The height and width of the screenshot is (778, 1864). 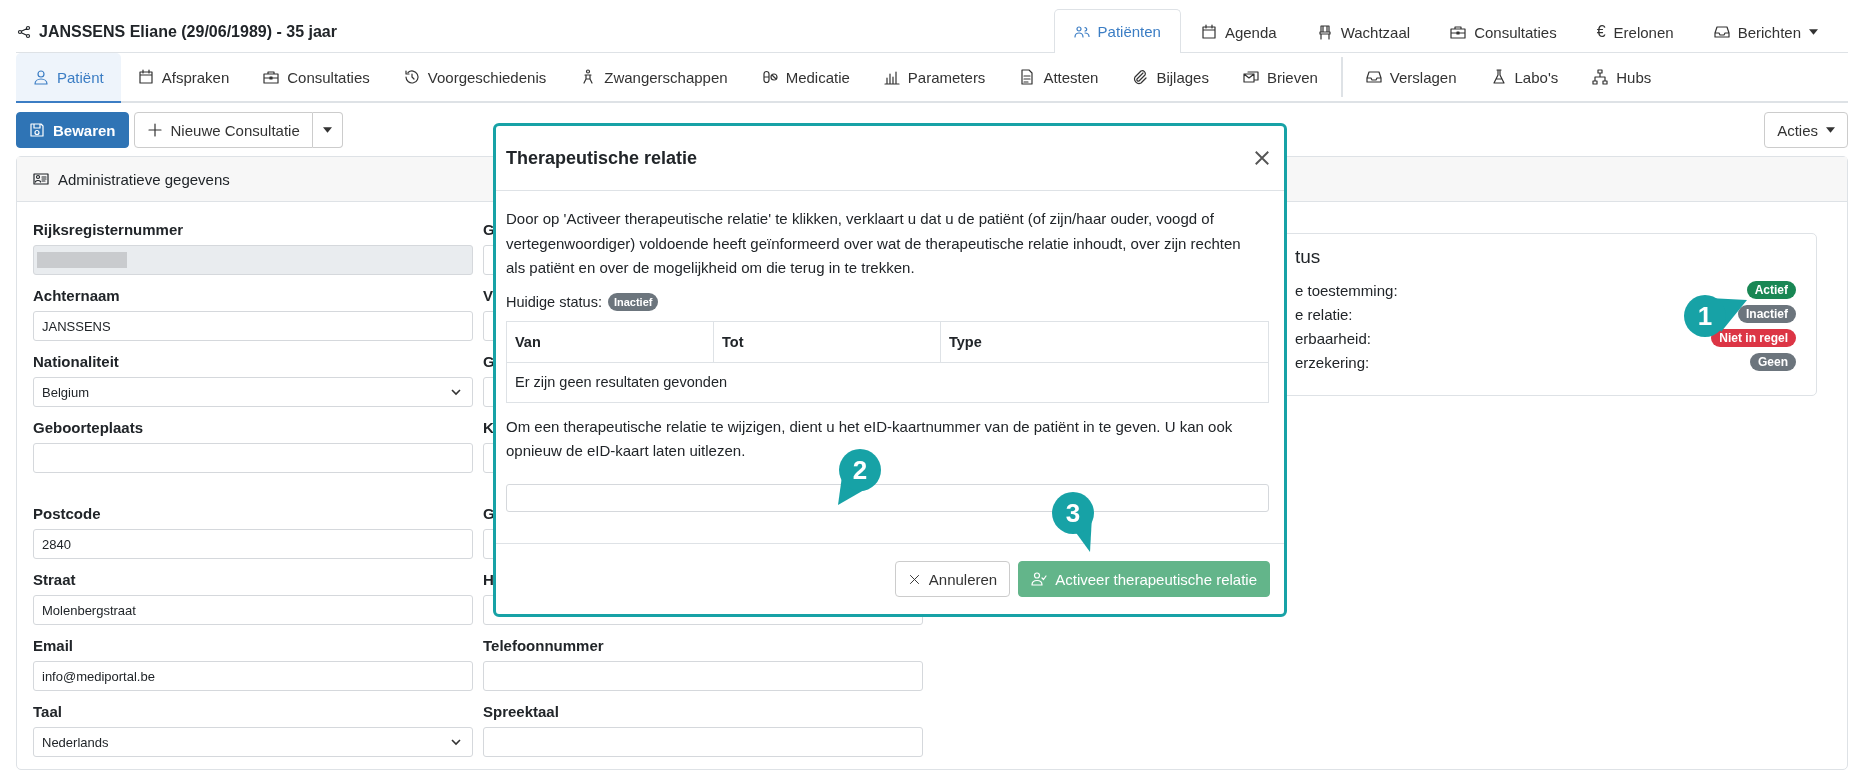 What do you see at coordinates (183, 78) in the screenshot?
I see `section-tab: Afspraken` at bounding box center [183, 78].